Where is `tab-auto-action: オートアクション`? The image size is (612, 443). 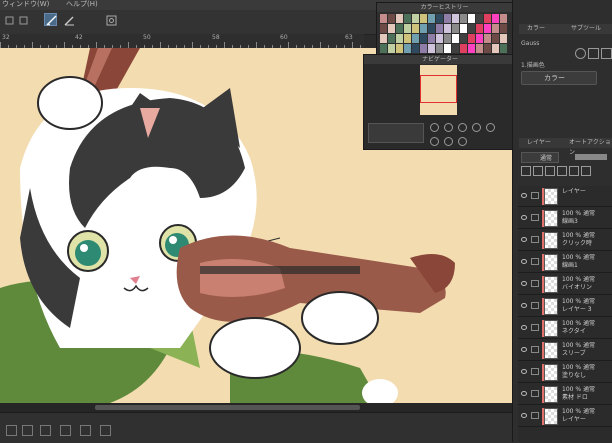 tab-auto-action: オートアクション is located at coordinates (586, 147).